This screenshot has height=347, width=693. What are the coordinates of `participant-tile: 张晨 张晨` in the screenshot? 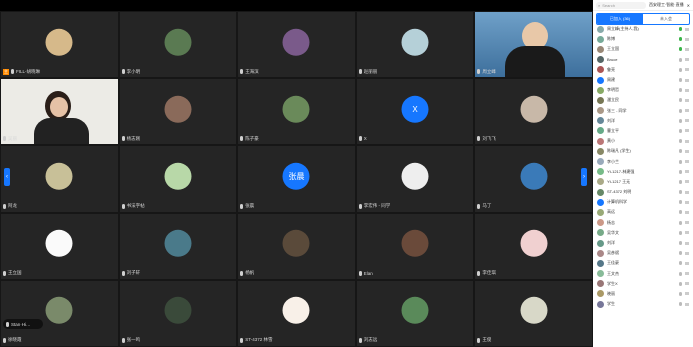 It's located at (296, 179).